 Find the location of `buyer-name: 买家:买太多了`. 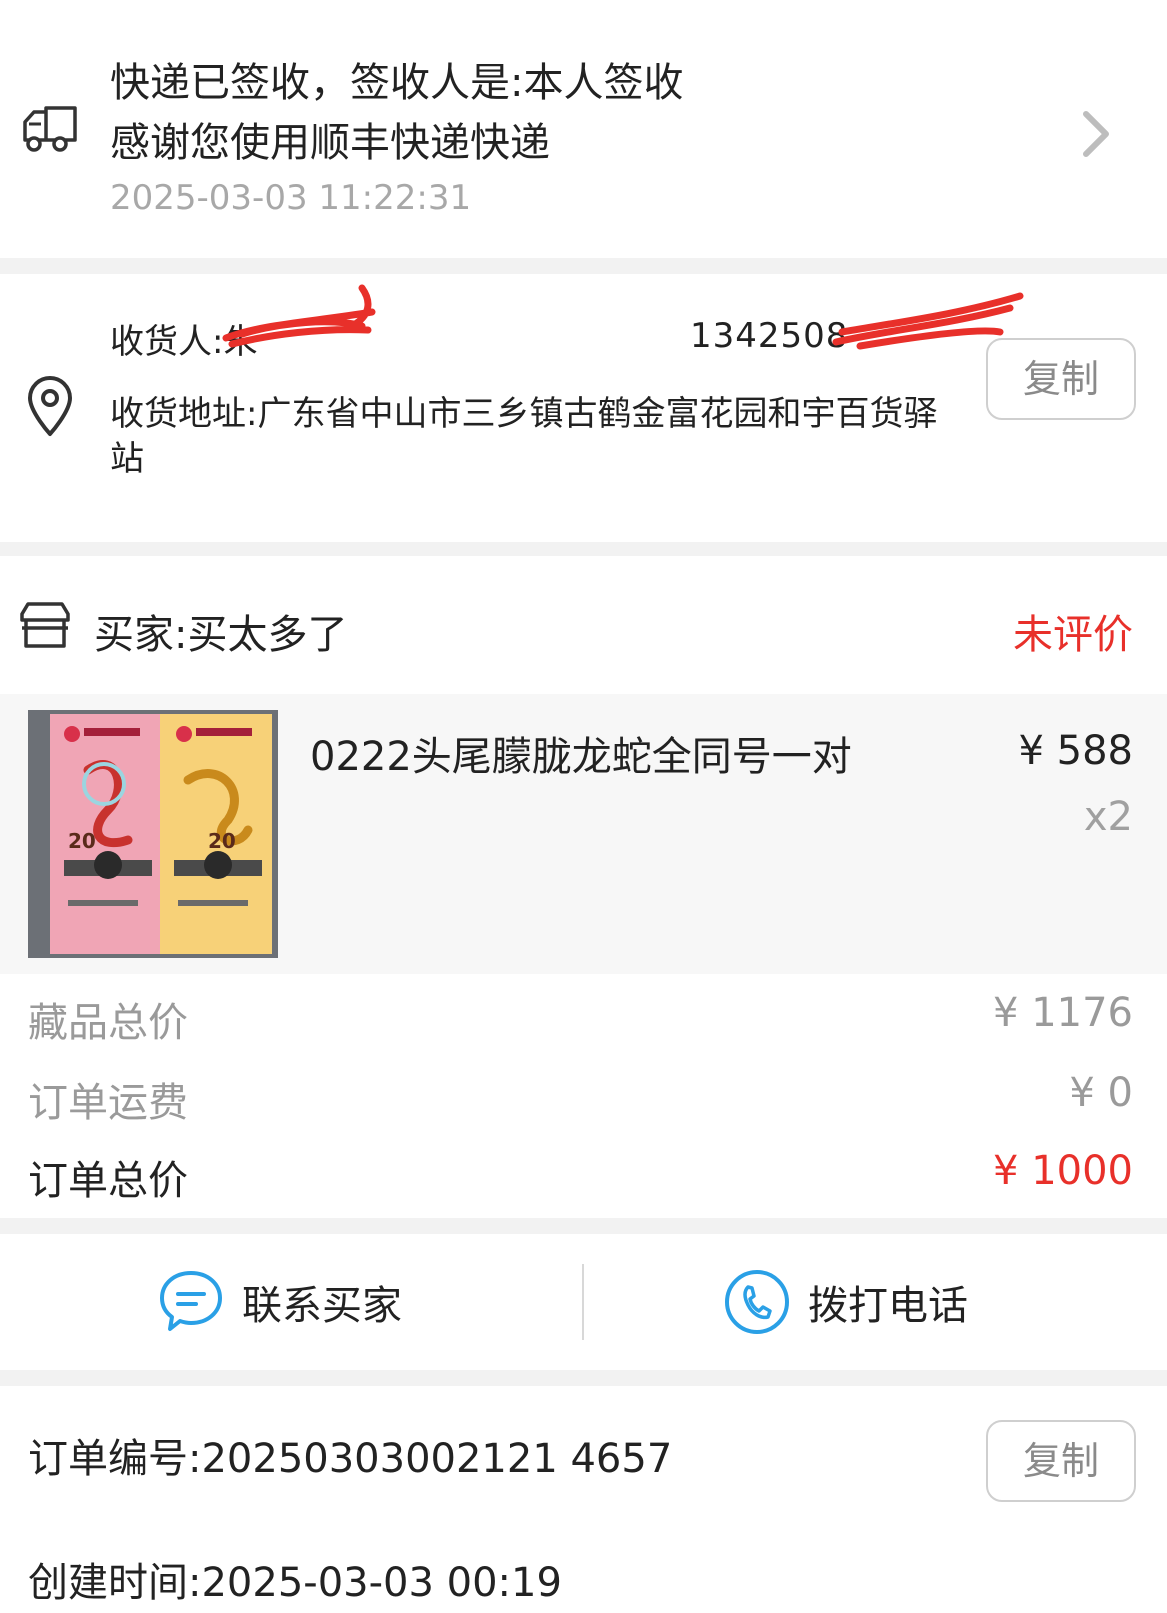

buyer-name: 买家:买太多了 is located at coordinates (221, 635).